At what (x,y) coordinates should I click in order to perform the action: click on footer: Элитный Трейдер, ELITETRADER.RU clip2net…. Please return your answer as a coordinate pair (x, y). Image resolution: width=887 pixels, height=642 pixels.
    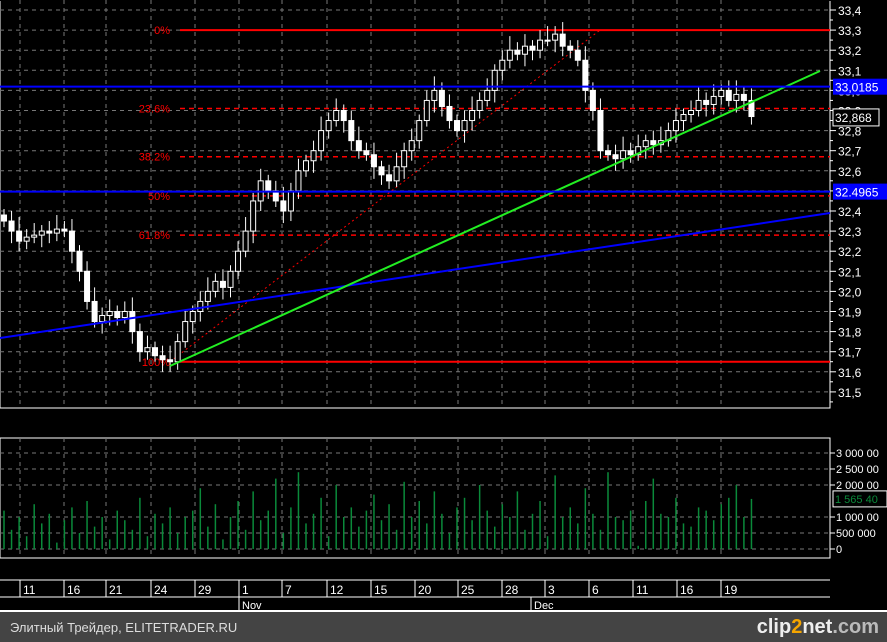
    Looking at the image, I should click on (443, 627).